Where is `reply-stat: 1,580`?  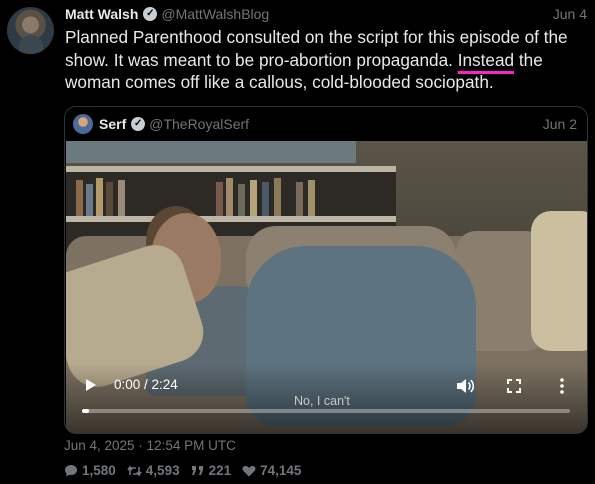
reply-stat: 1,580 is located at coordinates (90, 470).